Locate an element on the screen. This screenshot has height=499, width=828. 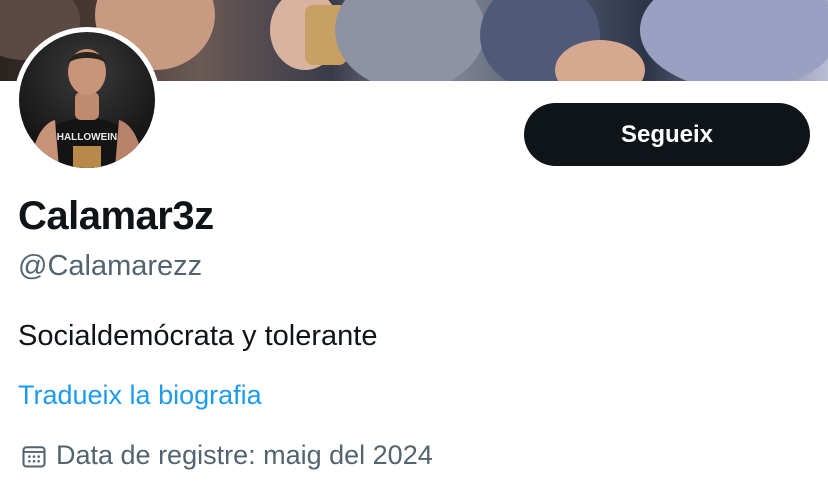
joined-date: Data de registre: maig del 2024 is located at coordinates (226, 455).